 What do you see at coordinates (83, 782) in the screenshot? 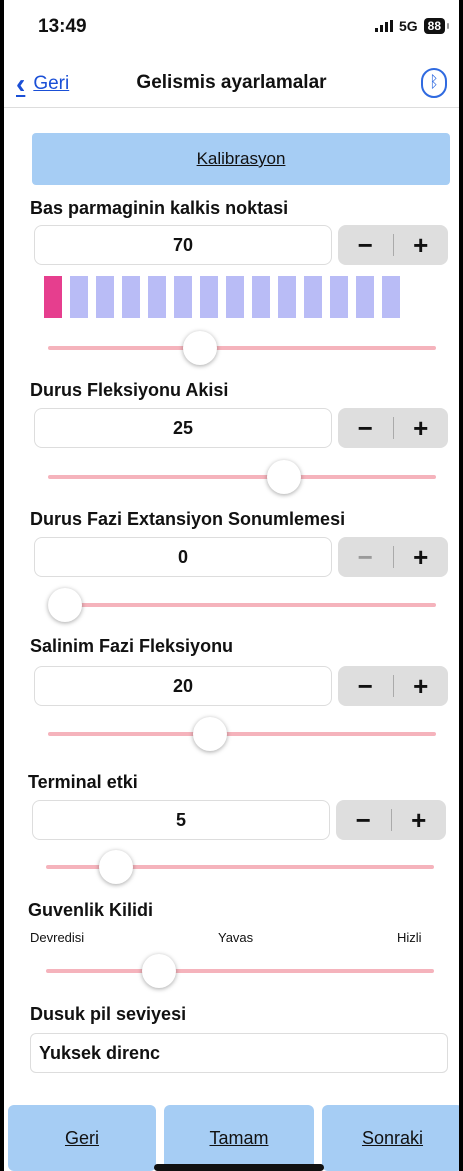
I see `setting-label: Terminal etki` at bounding box center [83, 782].